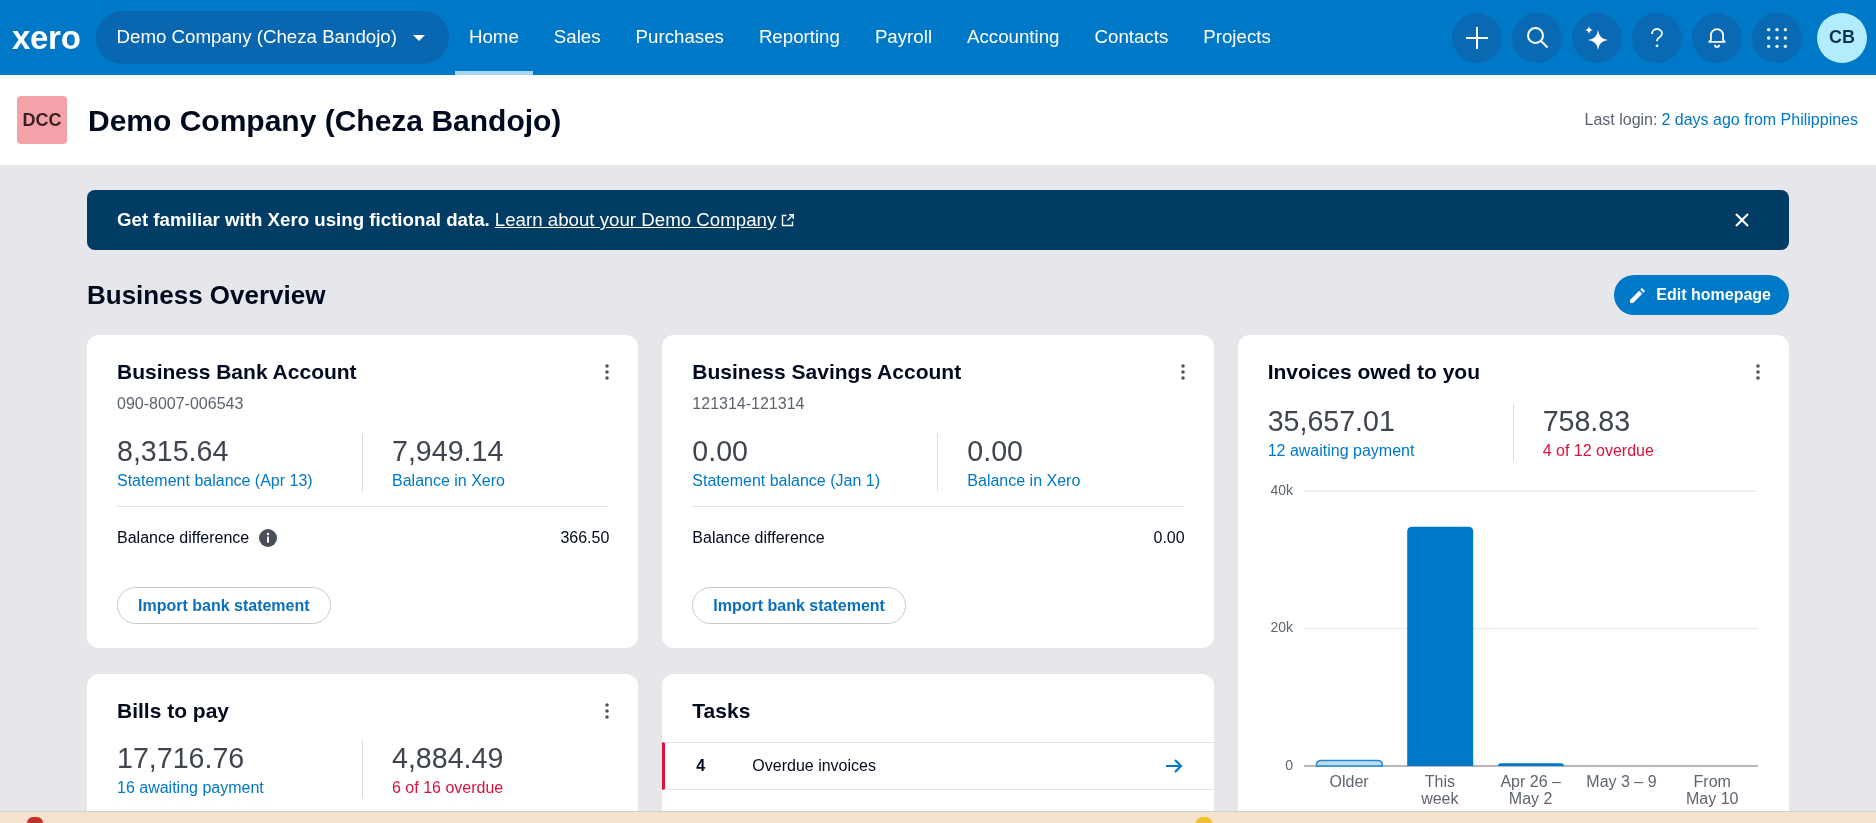 The height and width of the screenshot is (823, 1876). Describe the element at coordinates (577, 37) in the screenshot. I see `nav-tab: Sales` at that location.